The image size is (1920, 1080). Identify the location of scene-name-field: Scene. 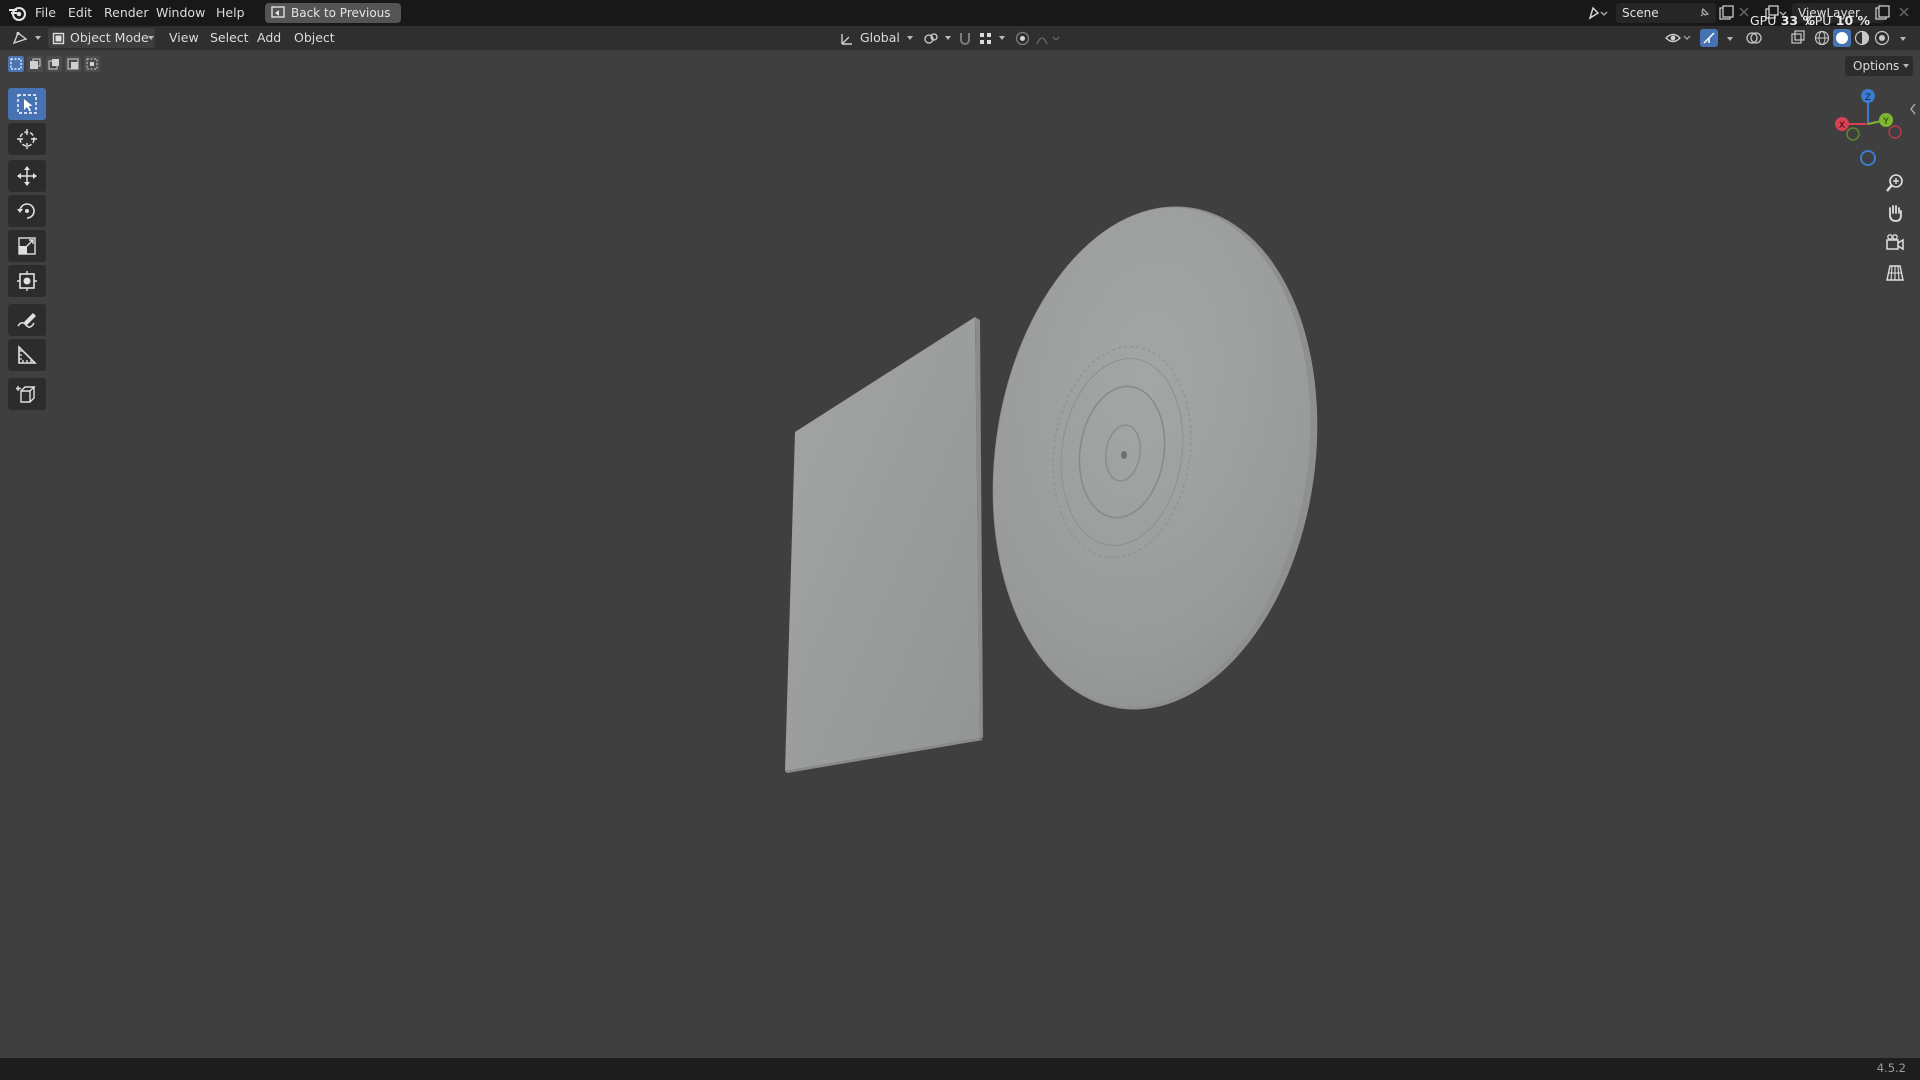
(1666, 13).